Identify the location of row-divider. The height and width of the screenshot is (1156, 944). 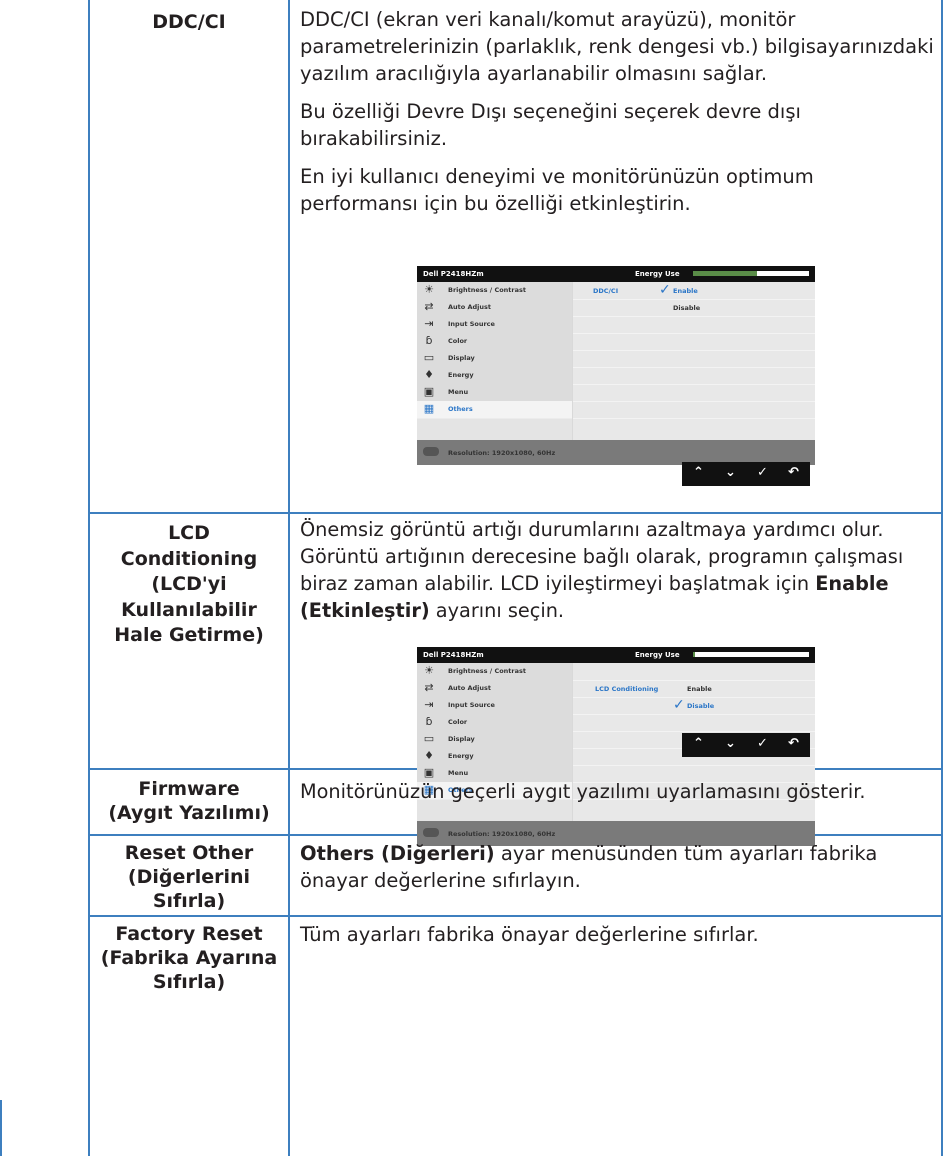
(515, 513).